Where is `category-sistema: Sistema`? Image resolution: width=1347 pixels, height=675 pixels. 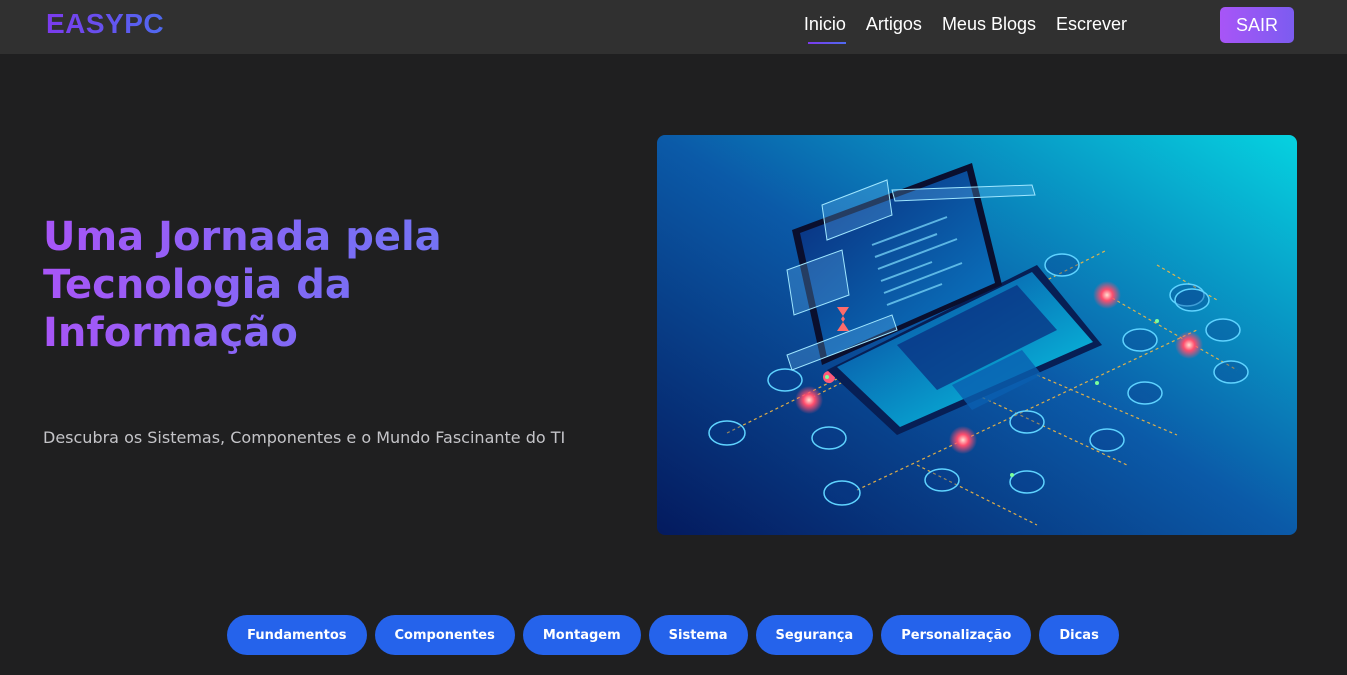
category-sistema: Sistema is located at coordinates (698, 635).